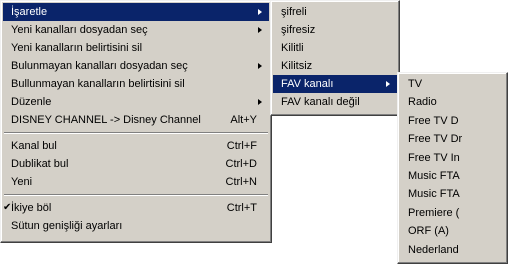 The image size is (508, 266). I want to click on menu-item-find-duplicates: Dublikat bul Ctrl+D, so click(136, 164).